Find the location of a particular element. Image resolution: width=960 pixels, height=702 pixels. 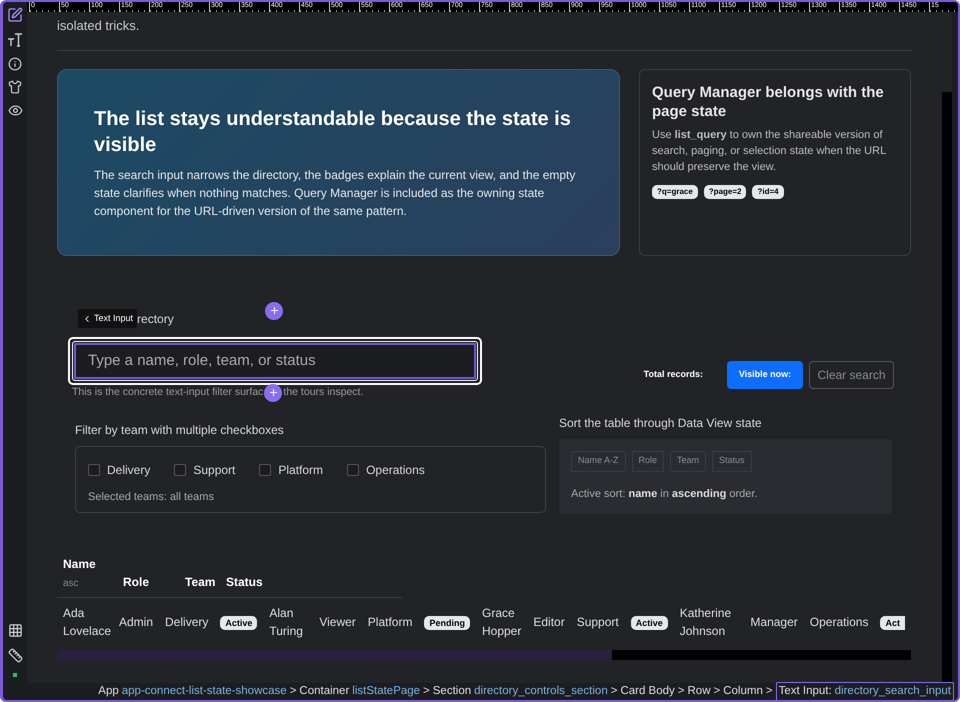

column-header: Status is located at coordinates (250, 581).